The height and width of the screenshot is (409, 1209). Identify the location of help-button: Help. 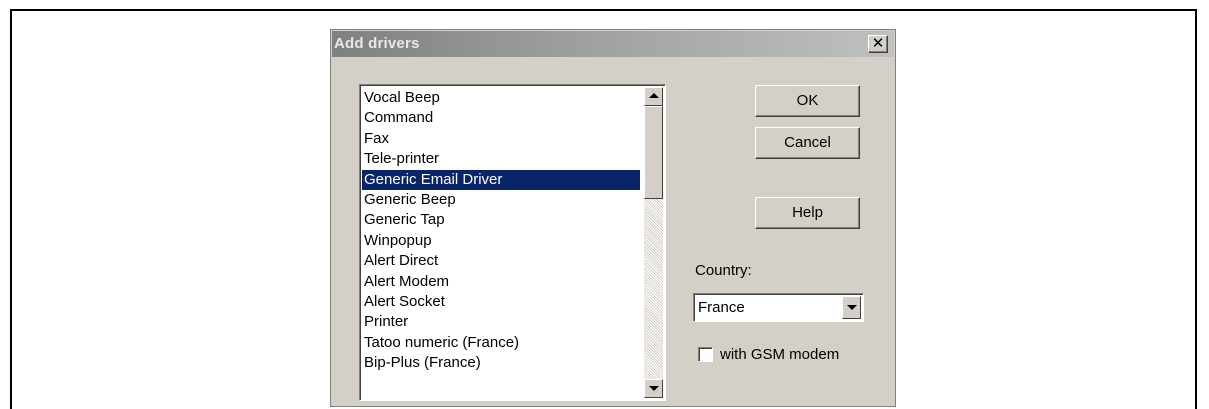
(807, 213).